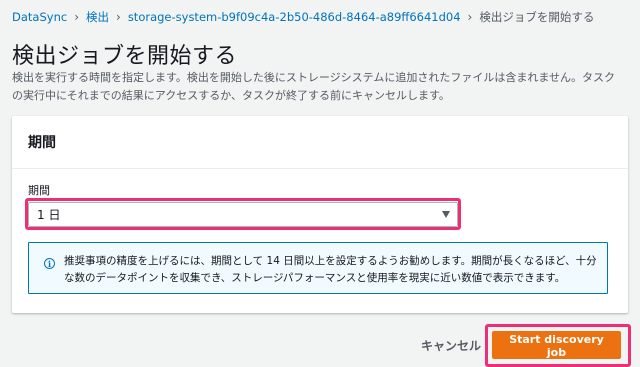  What do you see at coordinates (451, 345) in the screenshot?
I see `cancel-button: キャンセル` at bounding box center [451, 345].